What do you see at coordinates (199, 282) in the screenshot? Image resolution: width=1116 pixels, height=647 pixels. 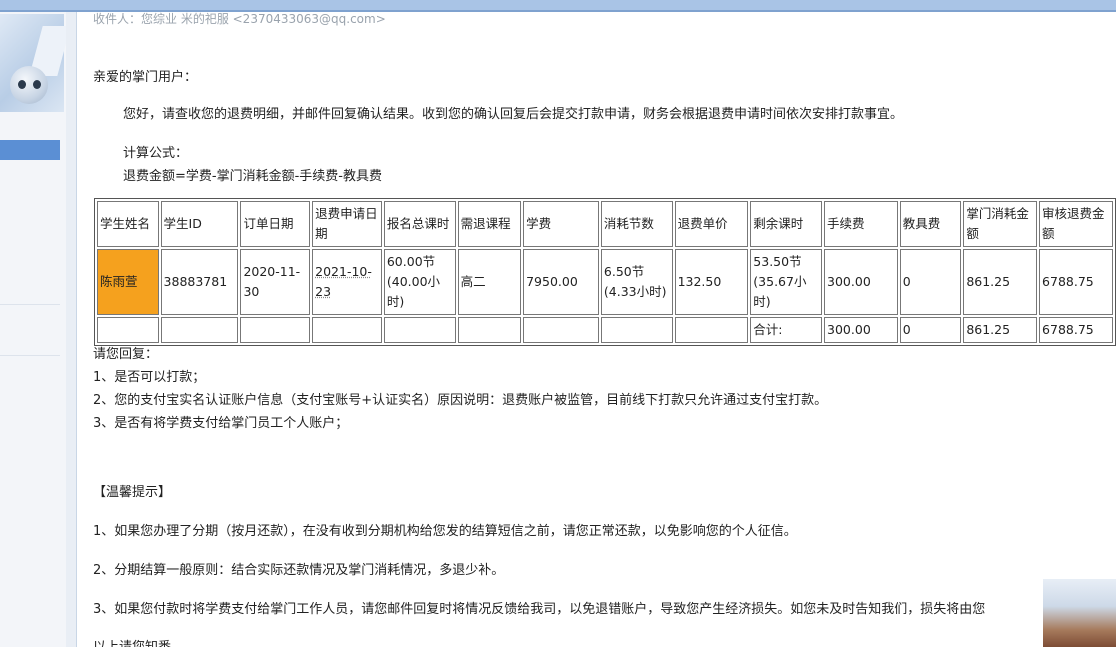 I see `student-id-cell: 38883781` at bounding box center [199, 282].